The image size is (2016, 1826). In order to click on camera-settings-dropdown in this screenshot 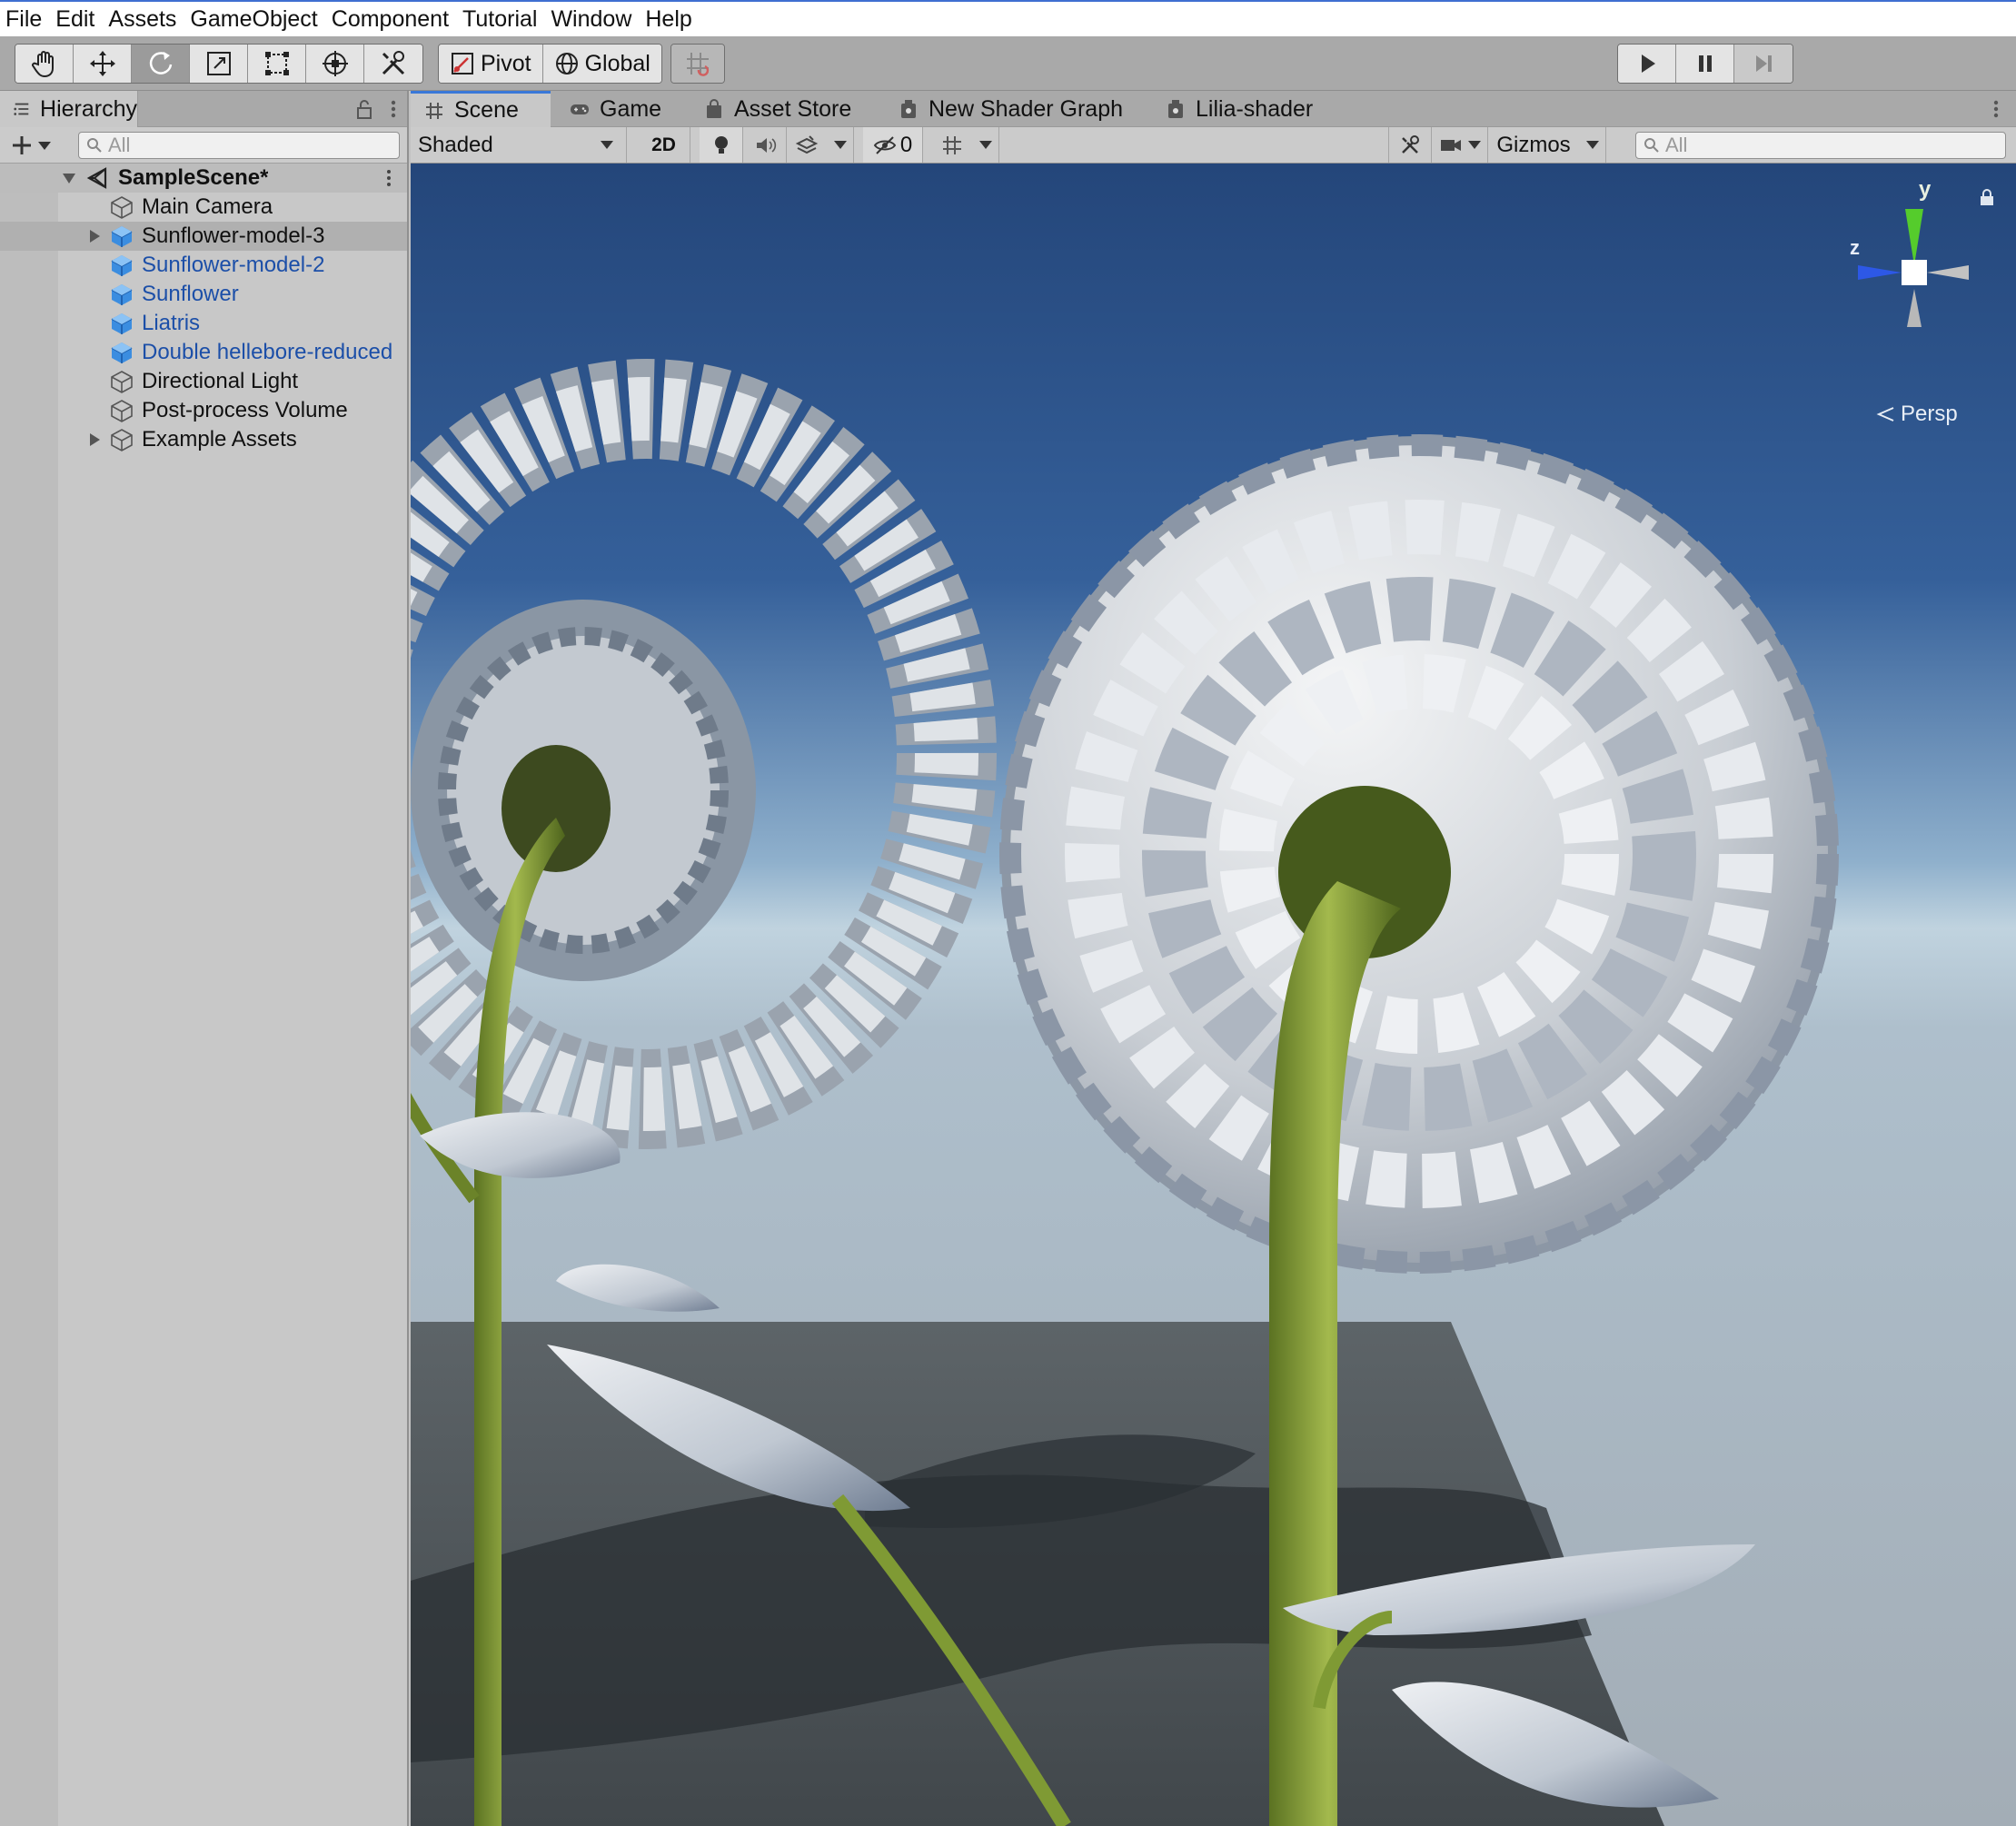, I will do `click(1460, 145)`.